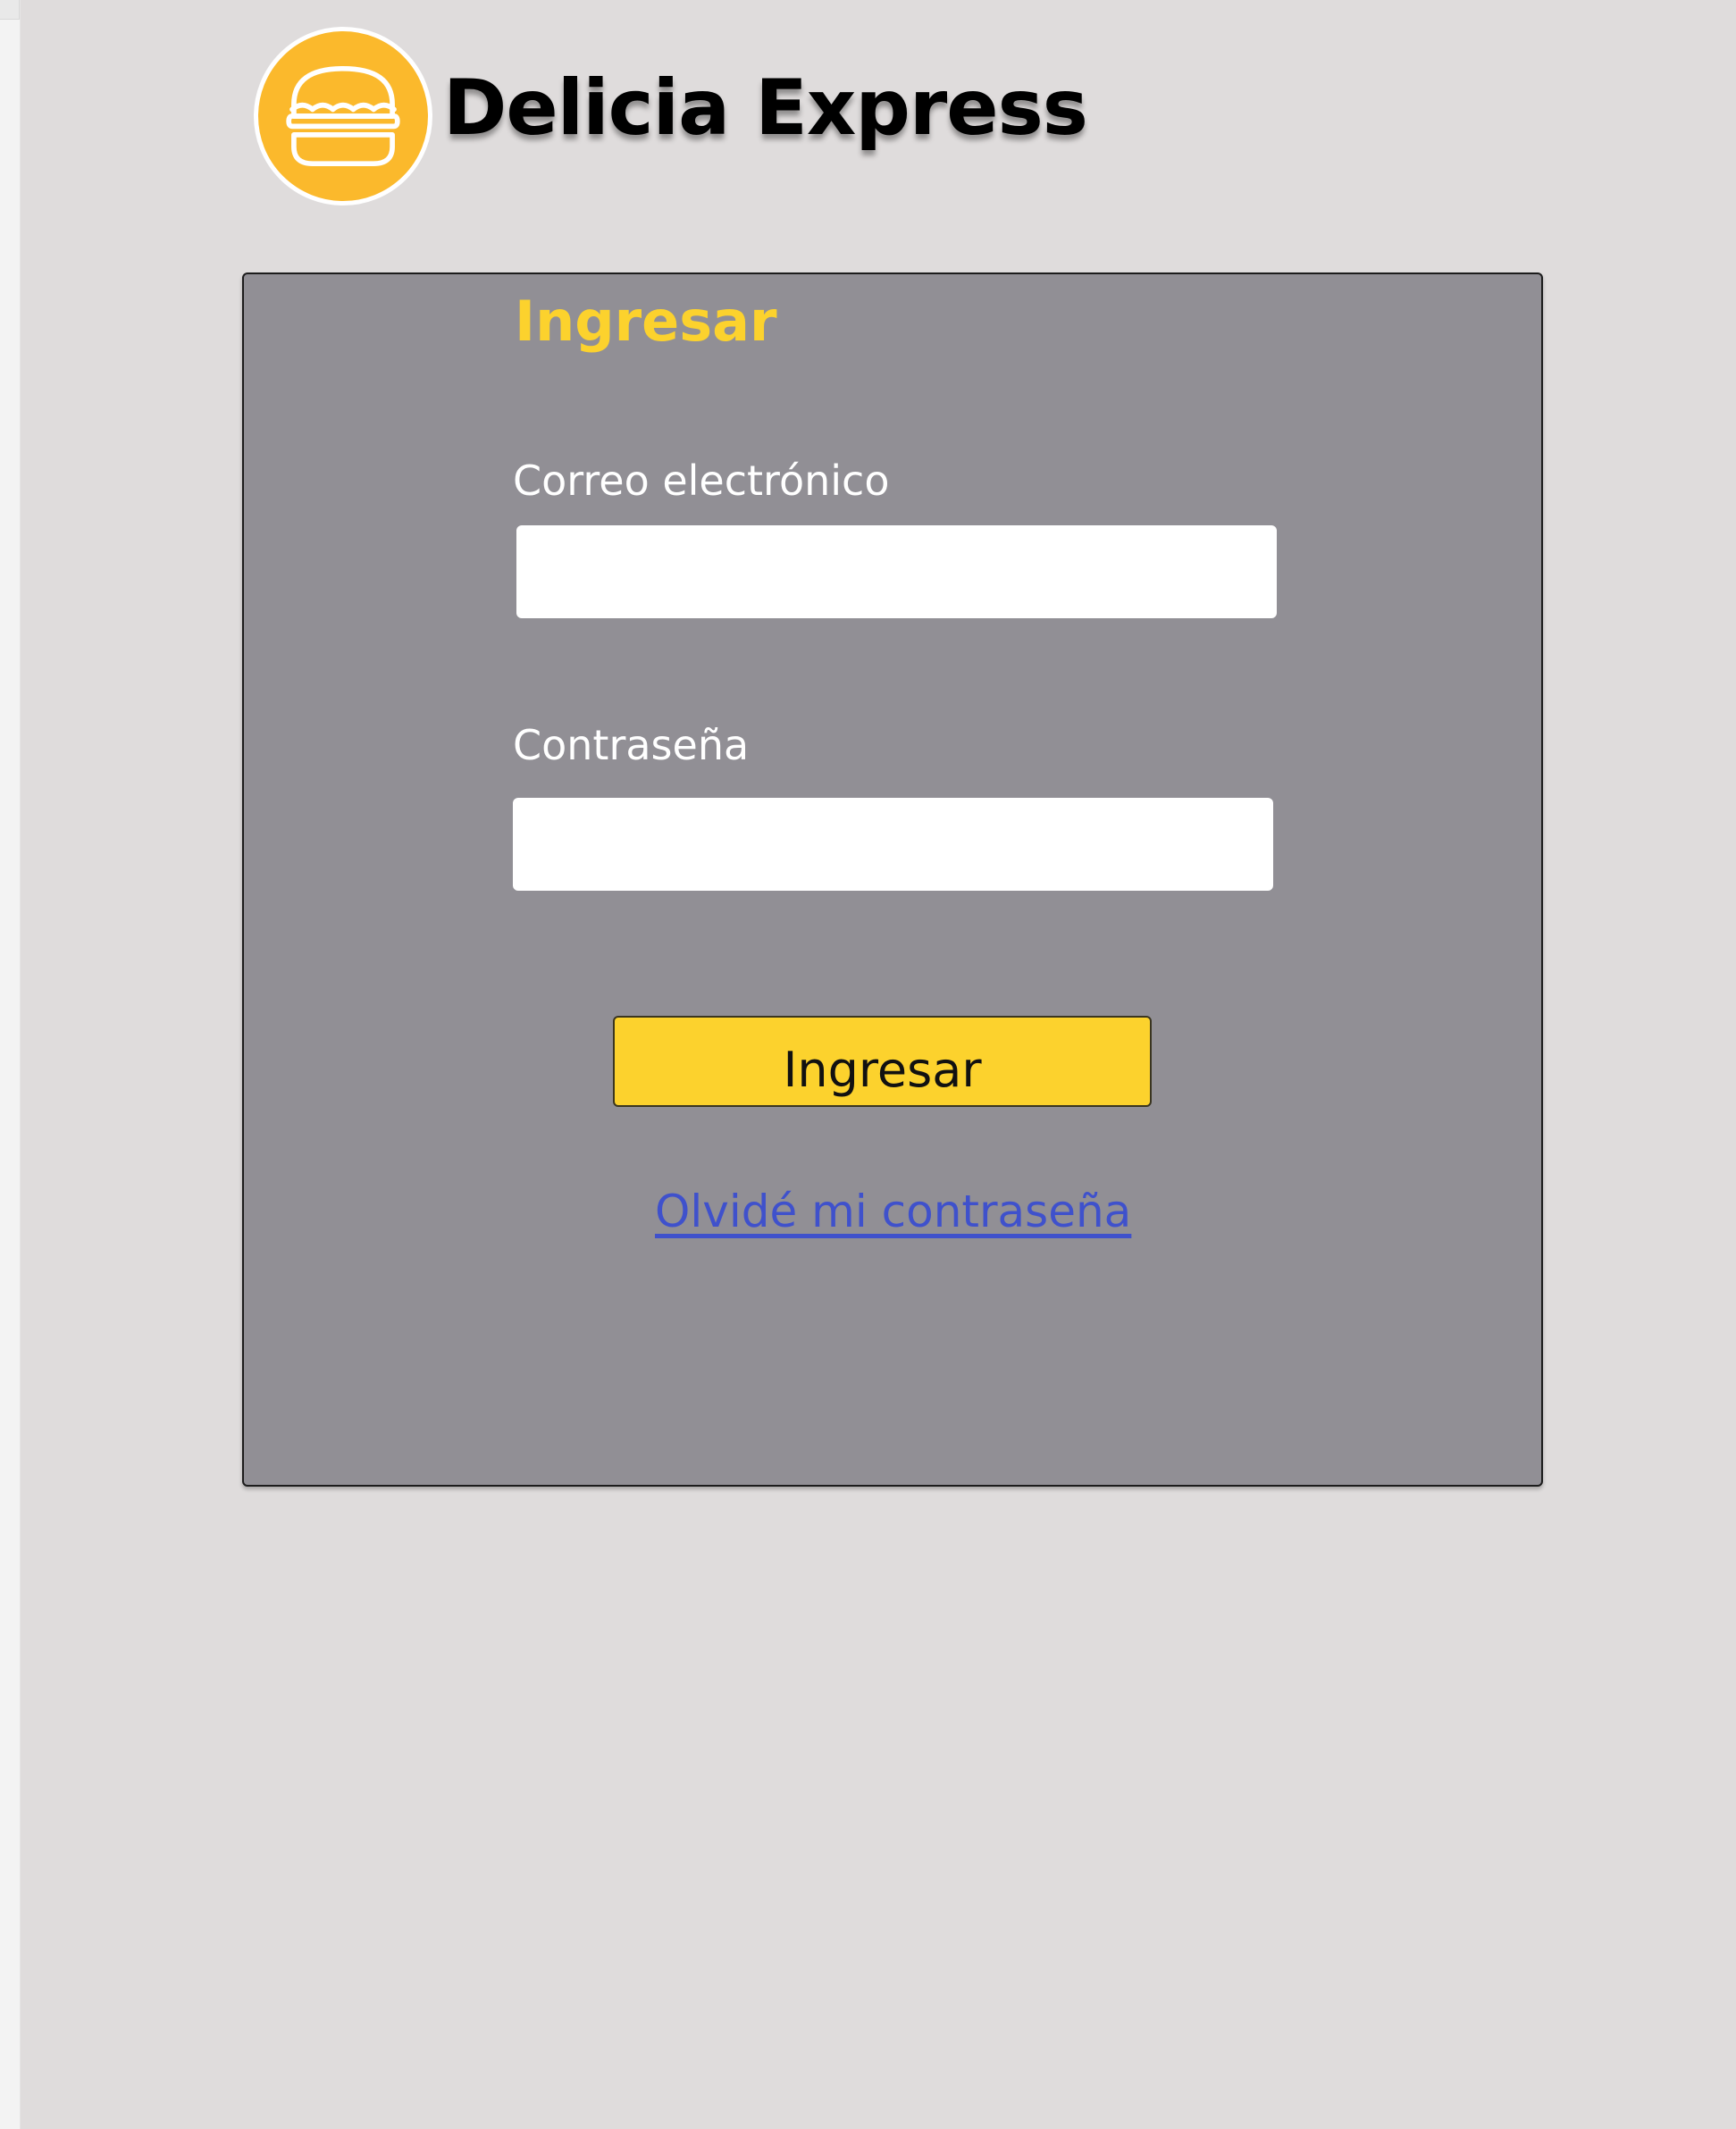  Describe the element at coordinates (893, 1211) in the screenshot. I see `forgot-password-link: Olvidé mi contraseña` at that location.